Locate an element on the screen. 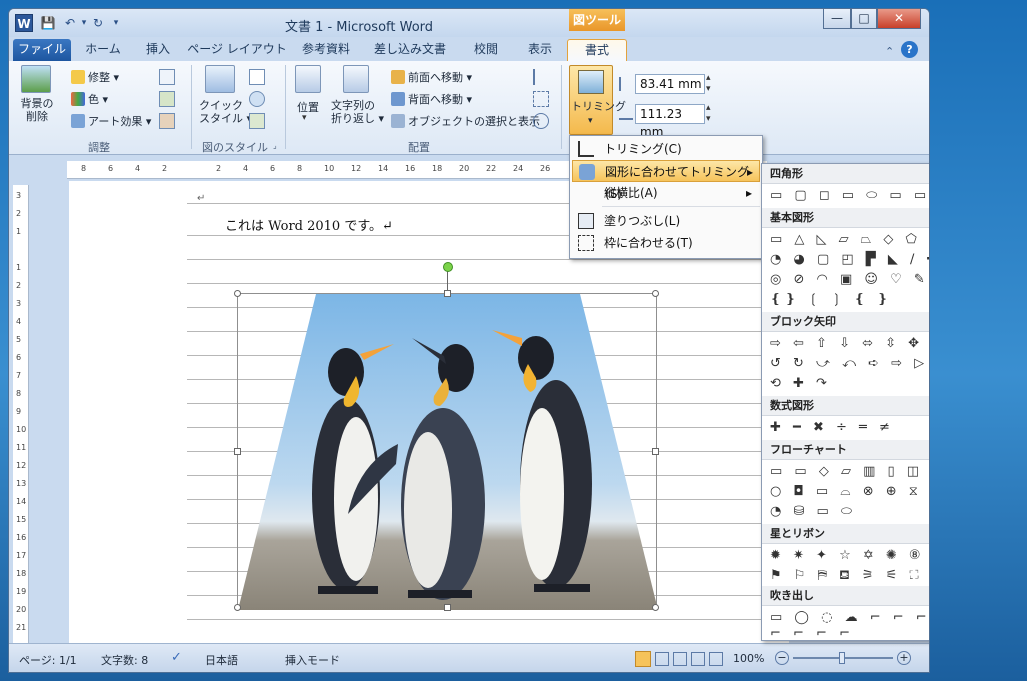 This screenshot has height=681, width=1027. redo-icon: ↻ is located at coordinates (98, 23).